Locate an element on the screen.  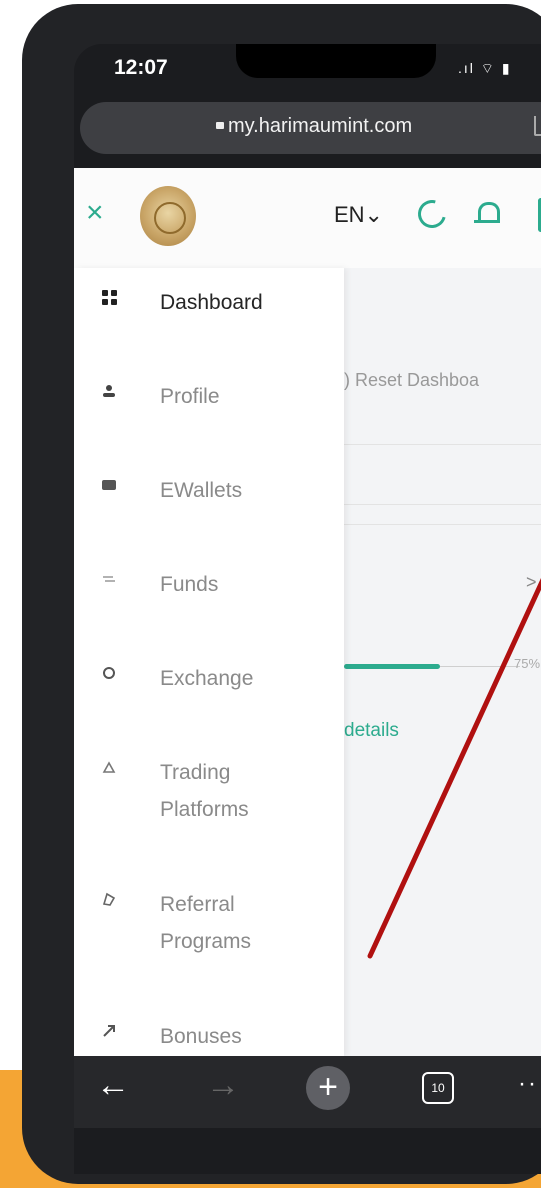
status-time: 12:07 is located at coordinates (141, 67).